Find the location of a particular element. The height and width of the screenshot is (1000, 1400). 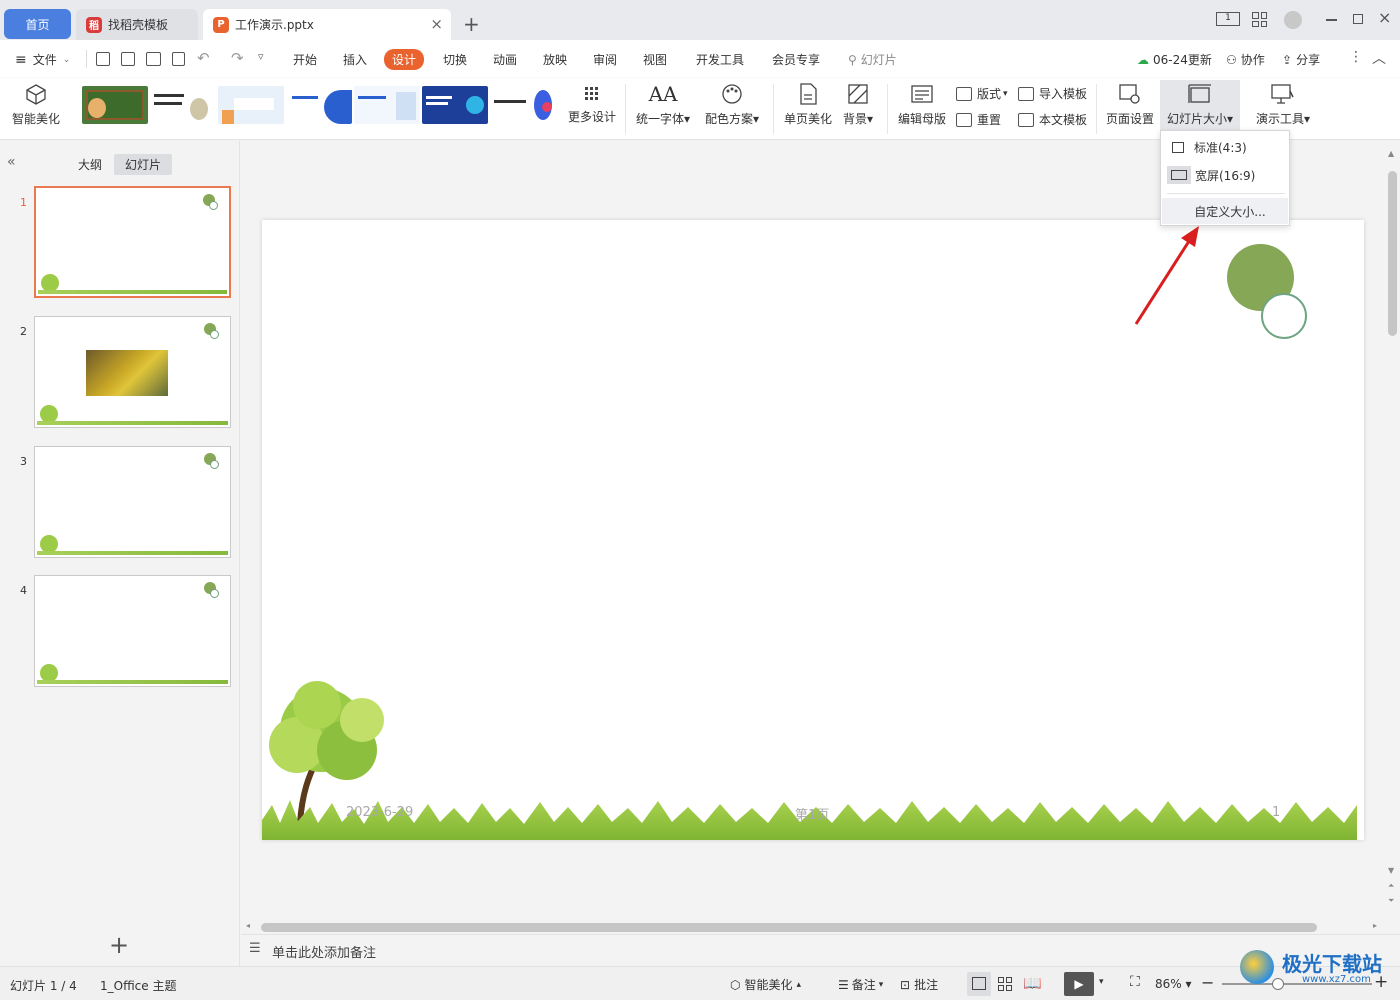

text-template-button: 本文模板 is located at coordinates (1052, 119).